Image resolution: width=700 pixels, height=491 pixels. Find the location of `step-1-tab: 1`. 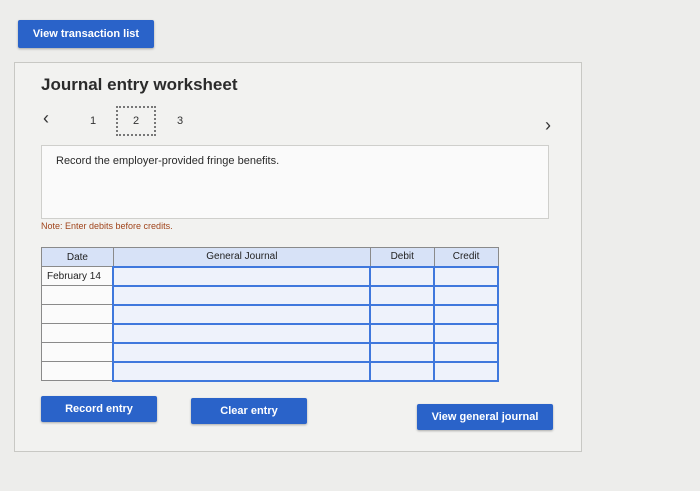

step-1-tab: 1 is located at coordinates (93, 121).